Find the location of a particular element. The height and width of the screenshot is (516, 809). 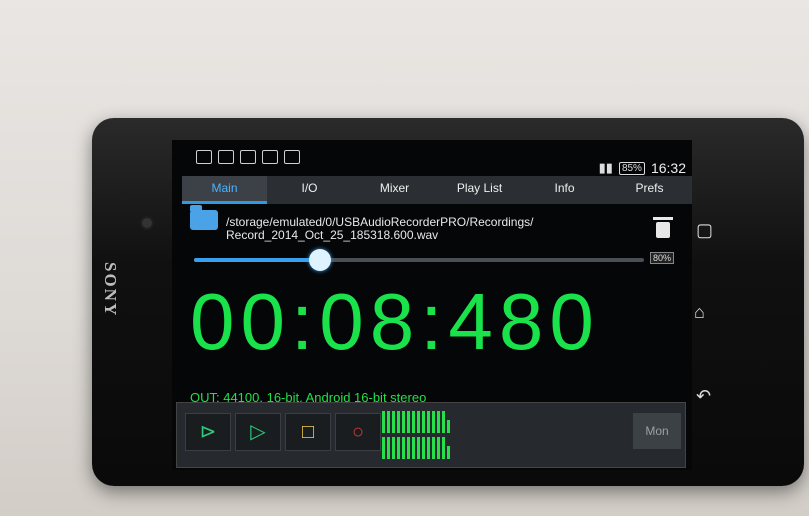

transport-controls: ⊳ ▷ □ ○ Mon is located at coordinates (431, 435).